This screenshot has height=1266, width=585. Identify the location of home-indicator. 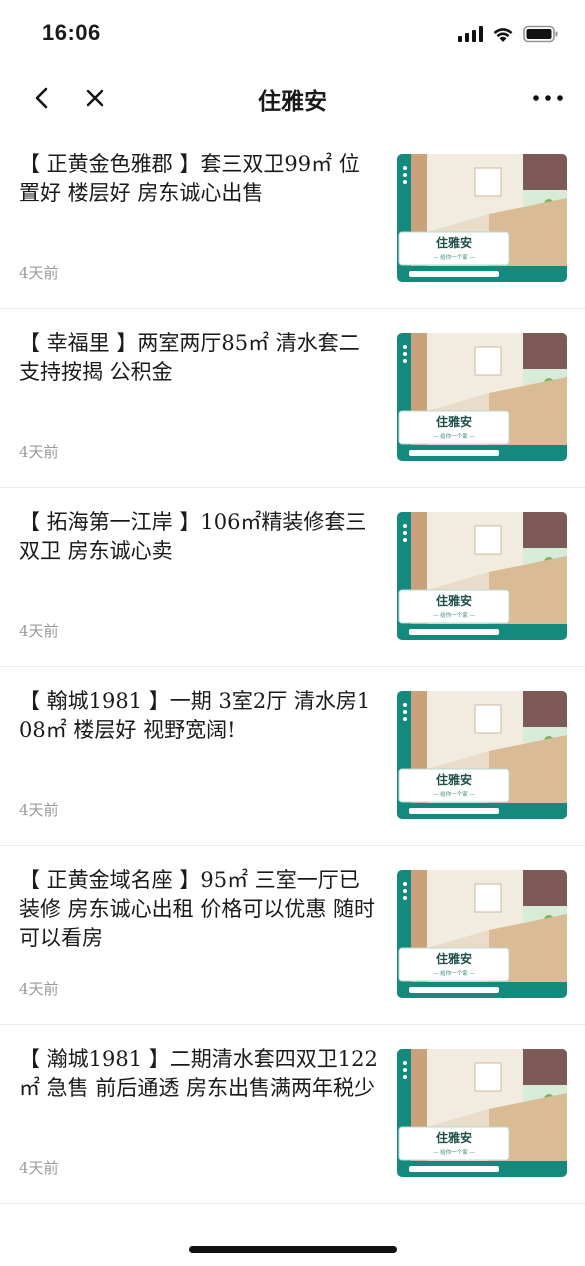
(293, 1249).